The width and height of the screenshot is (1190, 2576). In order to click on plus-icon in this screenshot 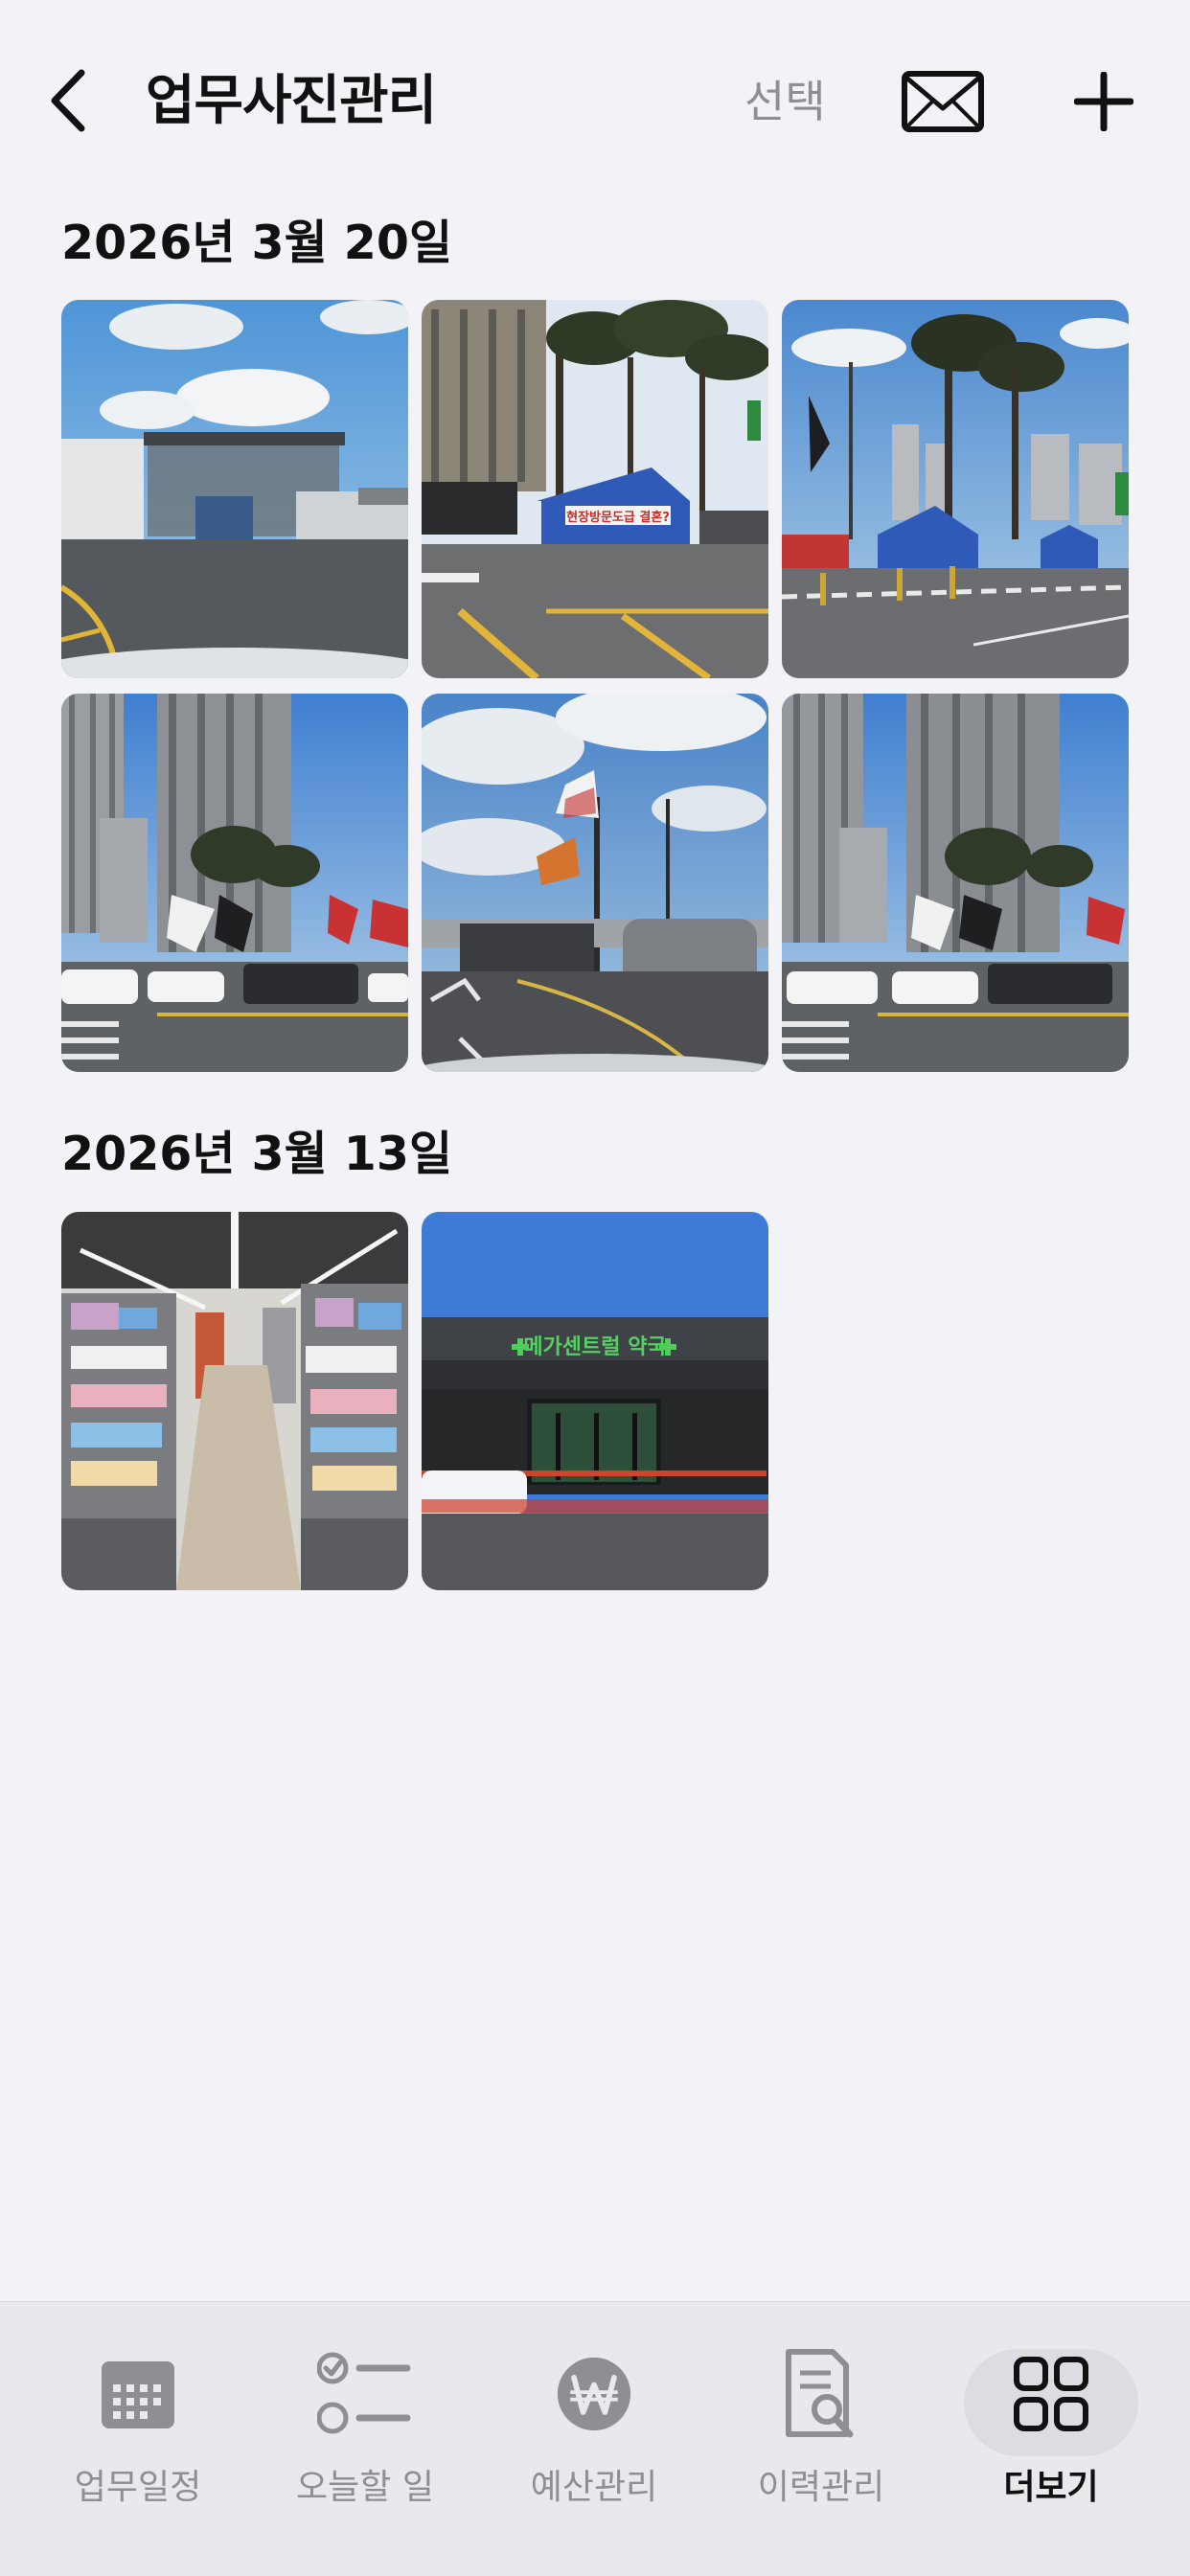, I will do `click(1103, 101)`.